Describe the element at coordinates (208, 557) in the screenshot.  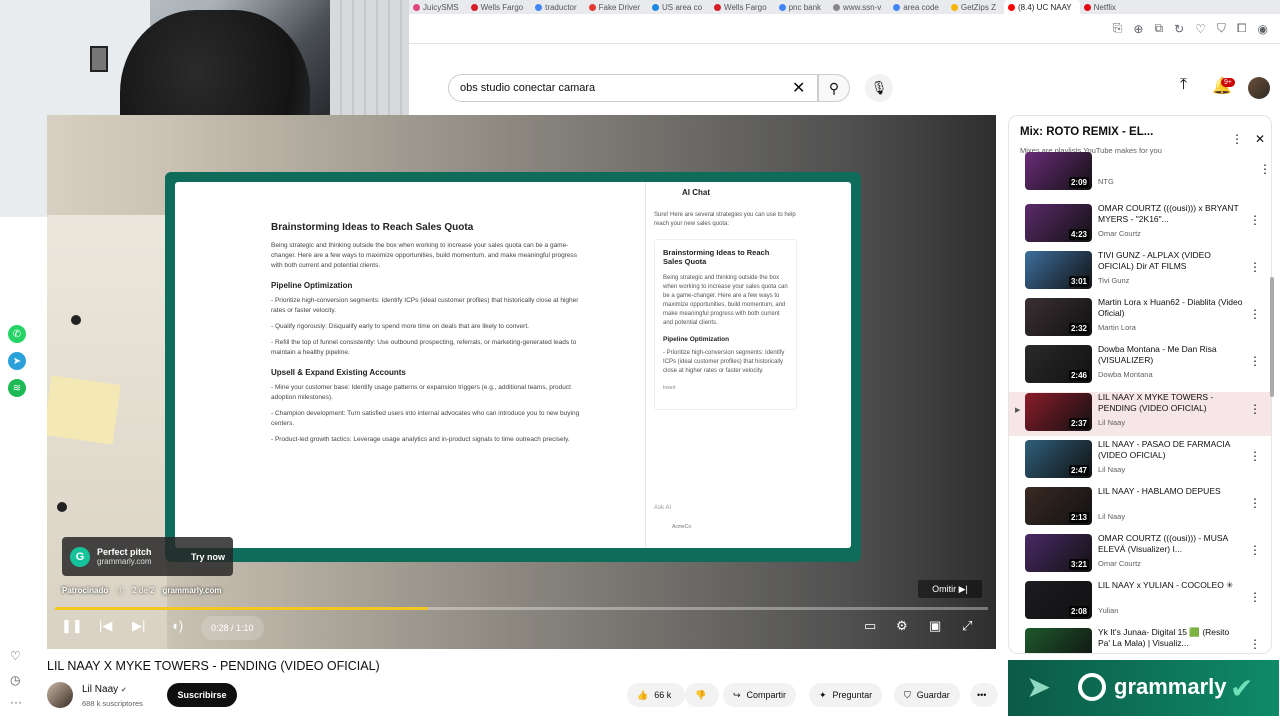
I see `ad-cta-button: Try now` at that location.